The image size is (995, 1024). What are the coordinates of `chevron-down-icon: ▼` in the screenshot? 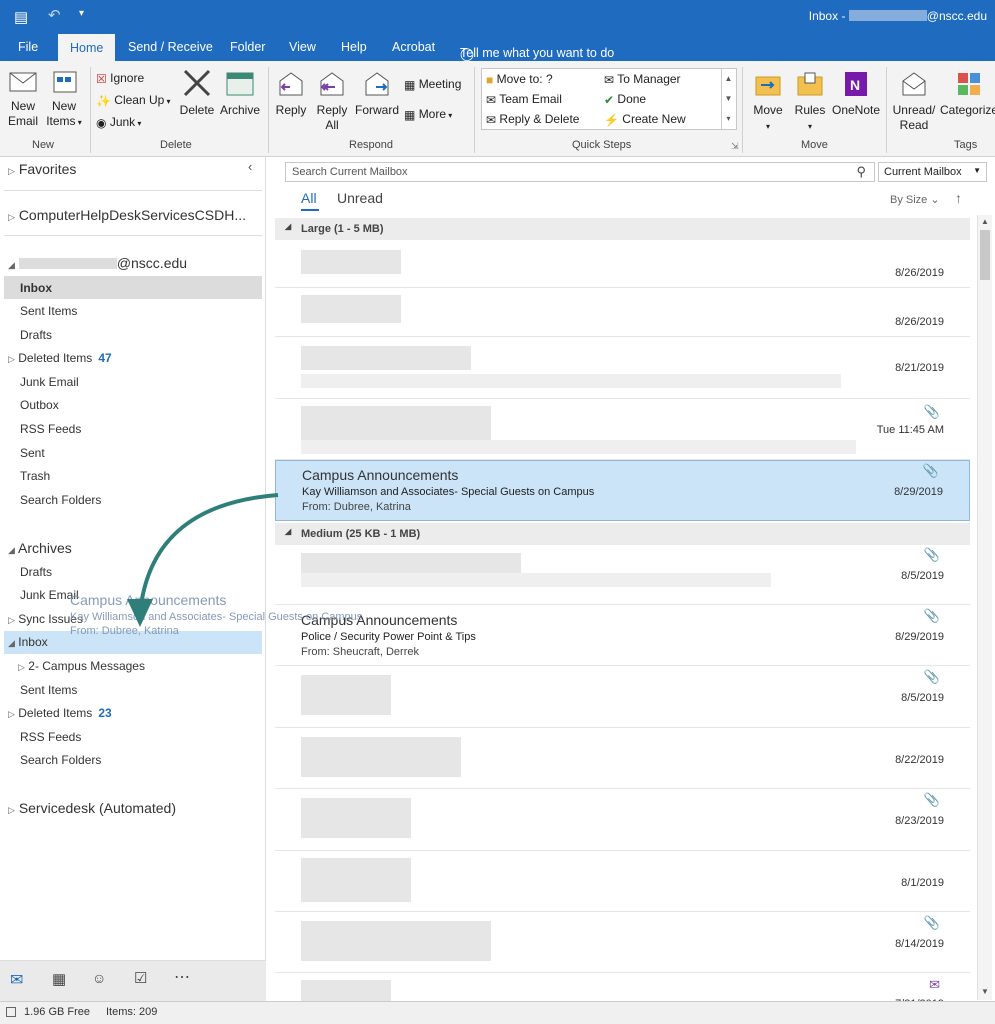 It's located at (977, 170).